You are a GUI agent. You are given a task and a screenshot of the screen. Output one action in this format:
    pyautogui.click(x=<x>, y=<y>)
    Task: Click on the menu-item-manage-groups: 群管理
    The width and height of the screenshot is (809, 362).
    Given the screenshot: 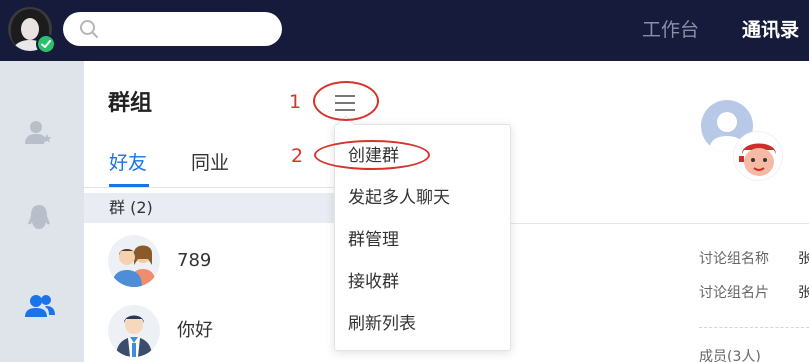 What is the action you would take?
    pyautogui.click(x=373, y=240)
    